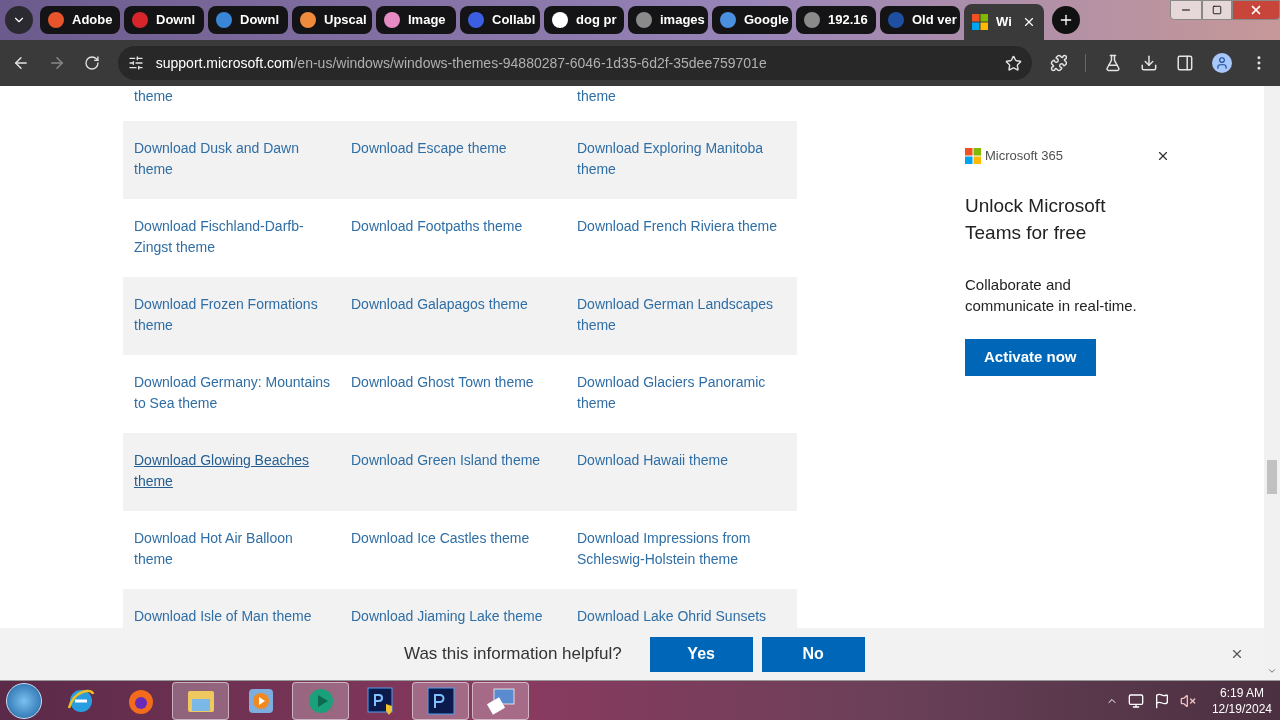 Image resolution: width=1280 pixels, height=720 pixels. I want to click on feedback-button: No, so click(813, 654).